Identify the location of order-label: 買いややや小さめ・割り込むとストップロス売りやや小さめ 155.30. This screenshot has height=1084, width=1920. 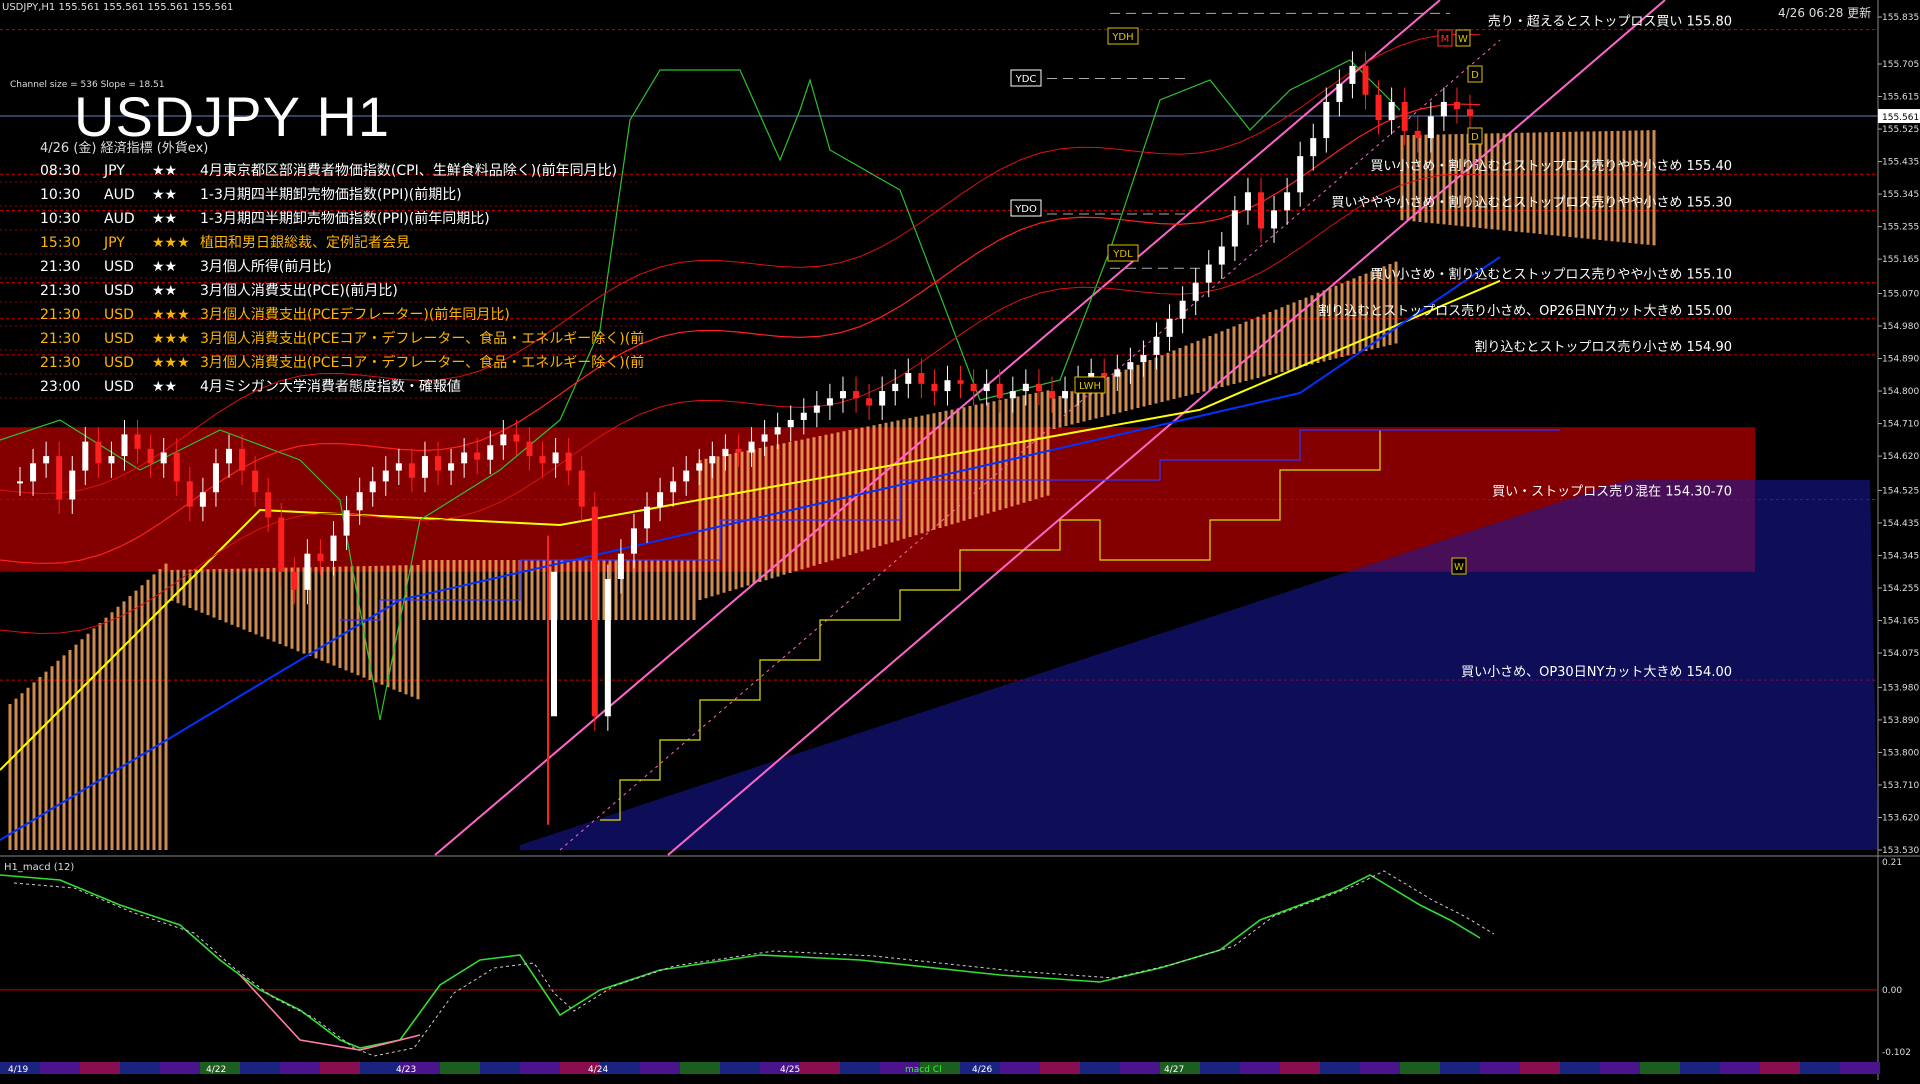
(1531, 202).